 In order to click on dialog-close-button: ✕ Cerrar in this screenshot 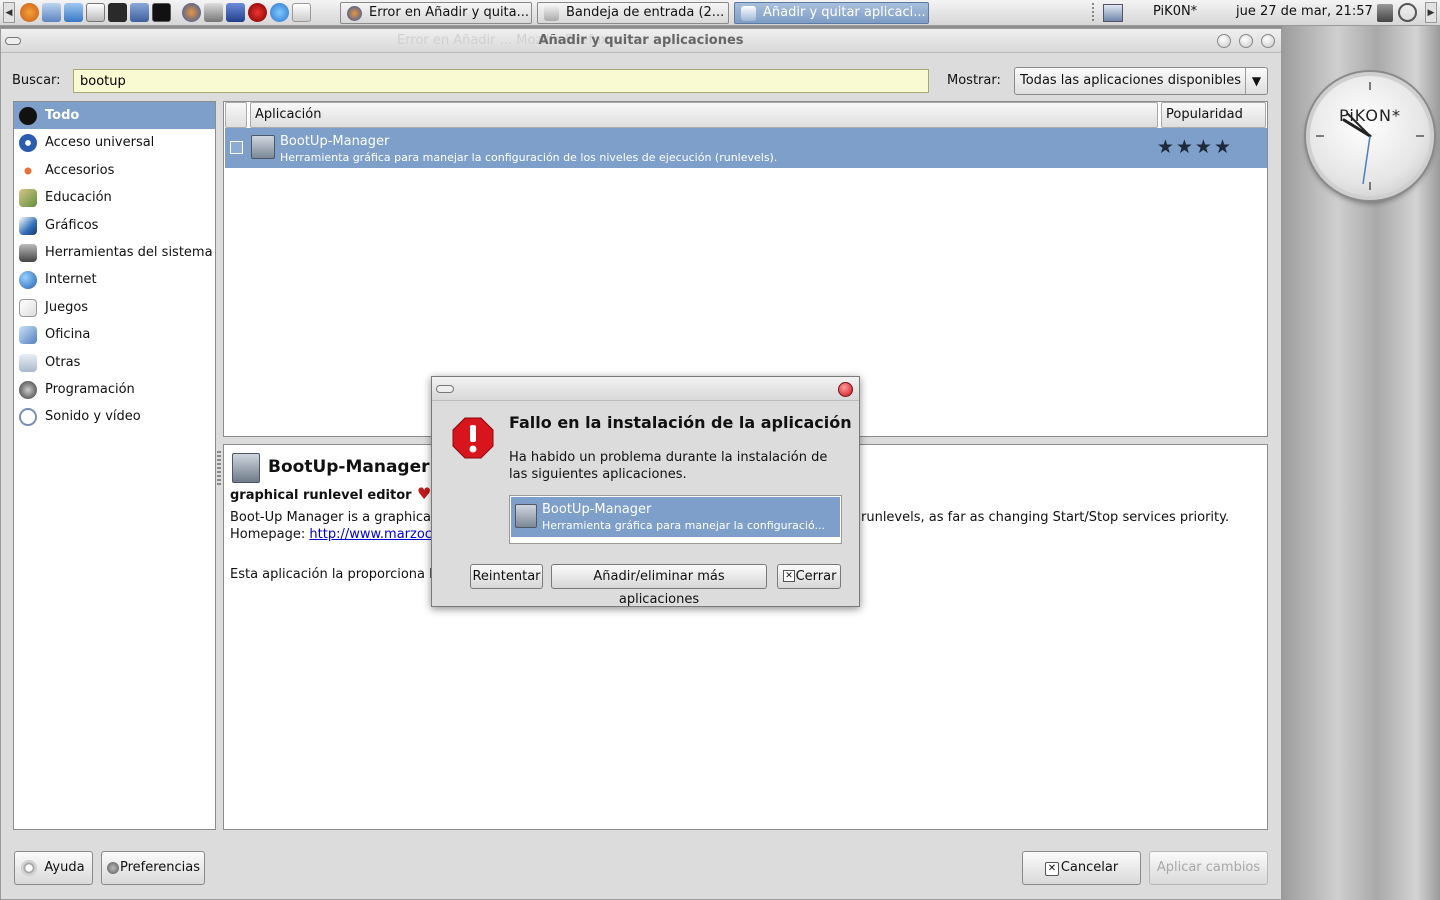, I will do `click(809, 576)`.